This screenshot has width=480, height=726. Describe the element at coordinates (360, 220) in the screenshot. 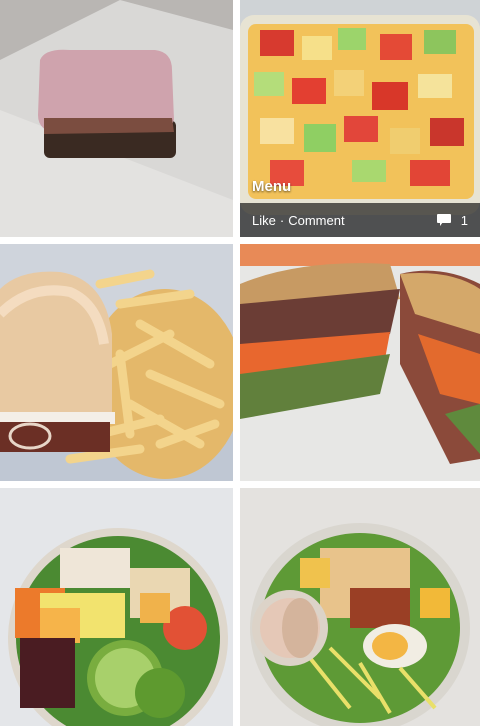

I see `photo-action-bar: Like · Comment 1` at that location.